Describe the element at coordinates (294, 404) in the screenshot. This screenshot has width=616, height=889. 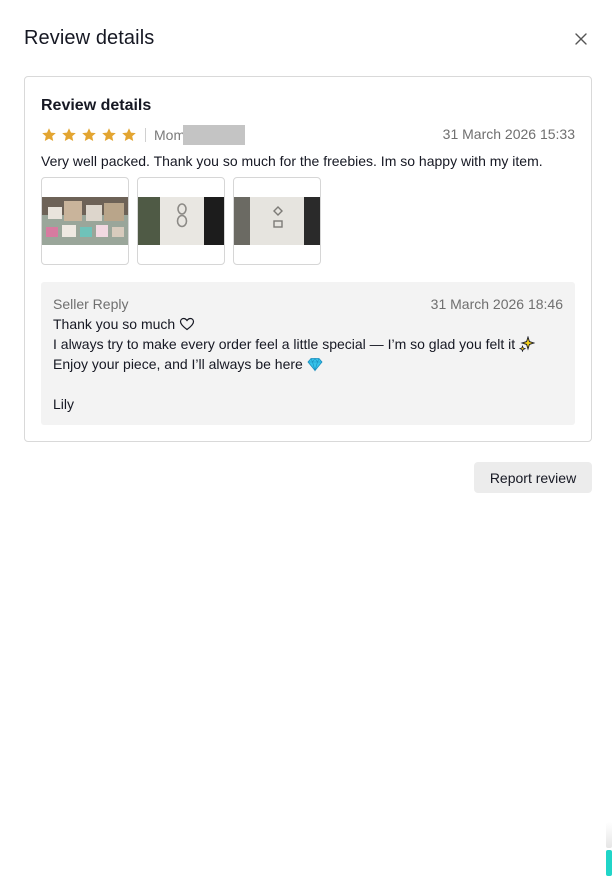
I see `seller-reply-line: Lily` at that location.